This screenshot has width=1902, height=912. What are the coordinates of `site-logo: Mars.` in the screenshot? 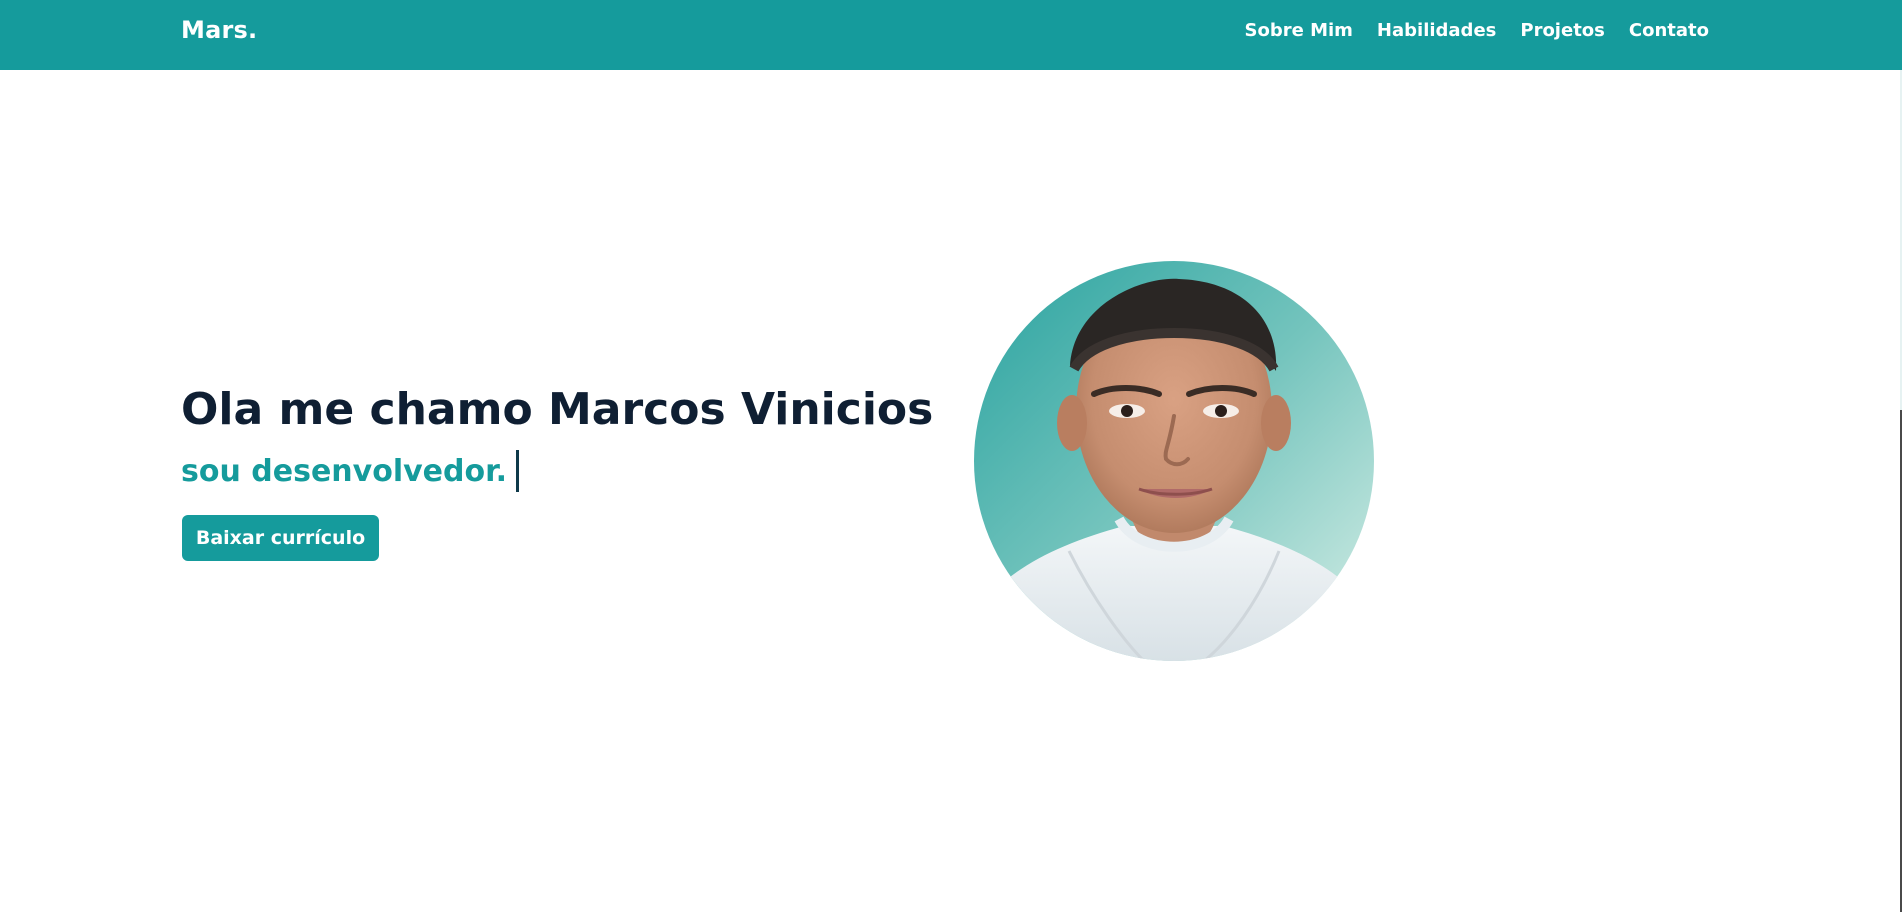 It's located at (219, 30).